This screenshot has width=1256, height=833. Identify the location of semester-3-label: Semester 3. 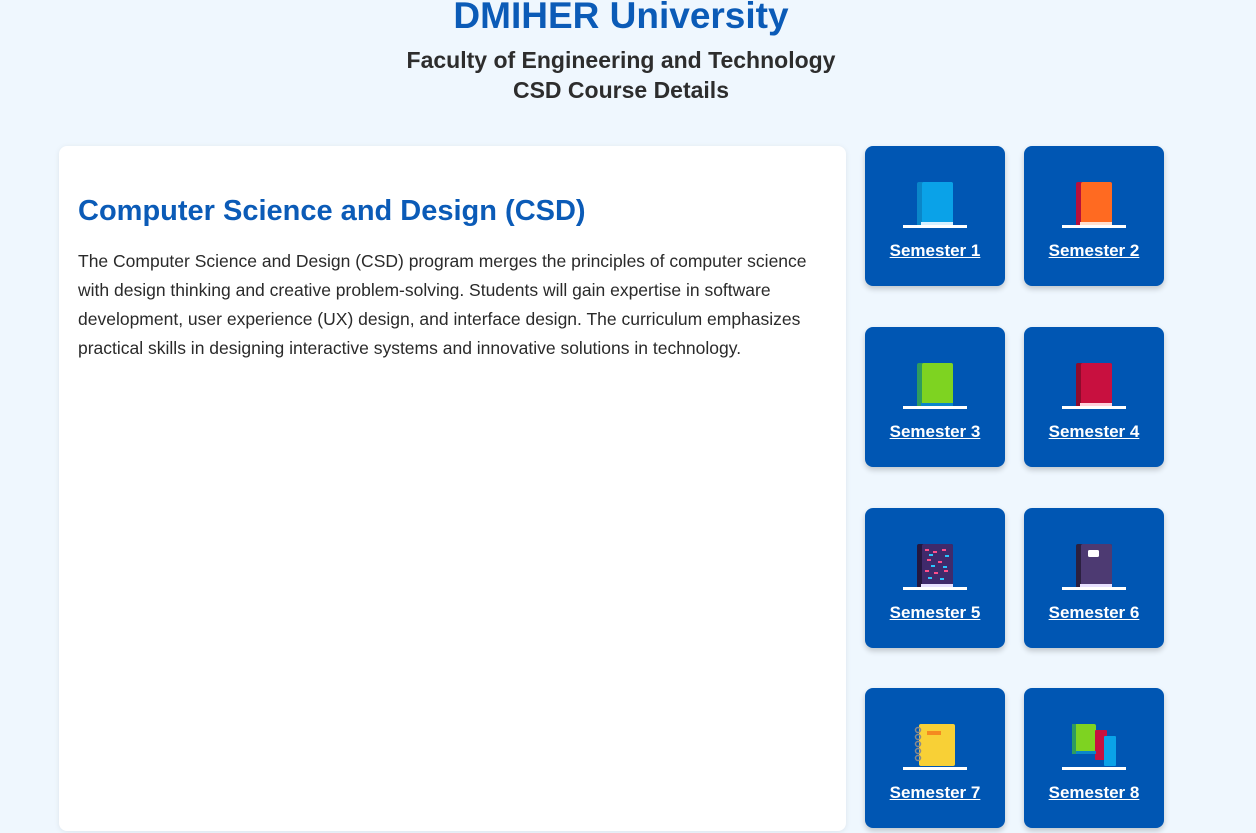
(935, 431).